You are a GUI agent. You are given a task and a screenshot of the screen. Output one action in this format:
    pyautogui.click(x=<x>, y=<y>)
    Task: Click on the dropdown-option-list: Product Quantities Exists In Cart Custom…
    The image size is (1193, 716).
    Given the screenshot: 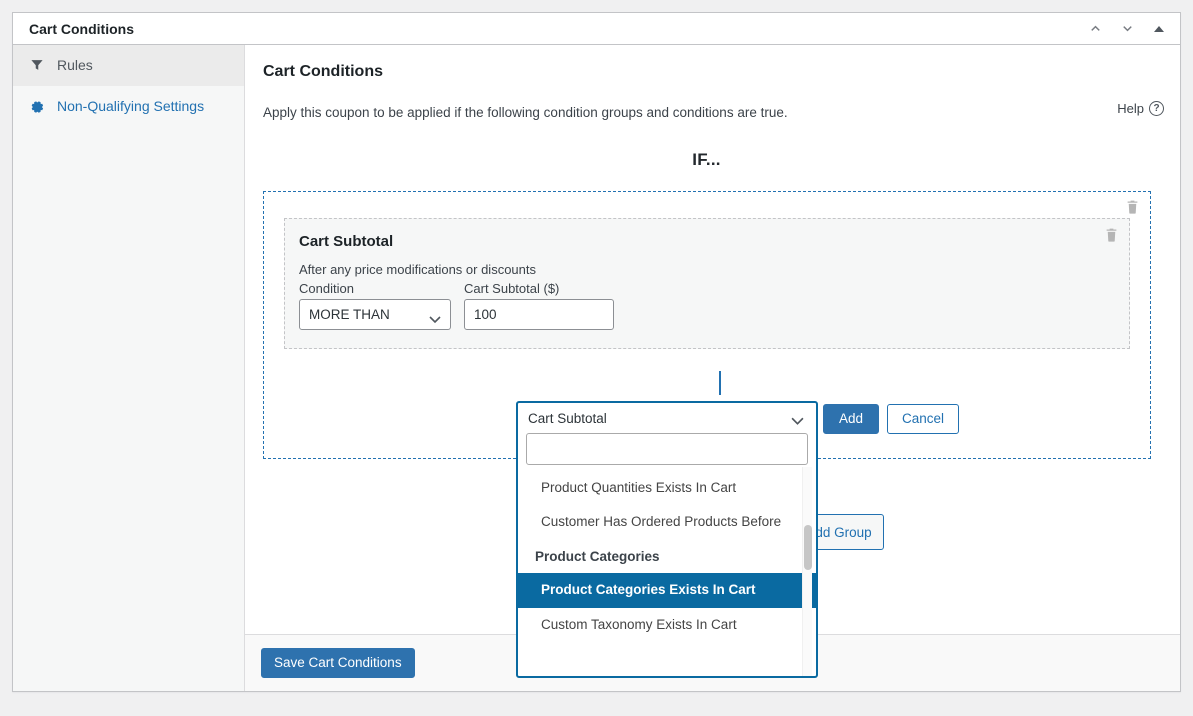 What is the action you would take?
    pyautogui.click(x=667, y=571)
    